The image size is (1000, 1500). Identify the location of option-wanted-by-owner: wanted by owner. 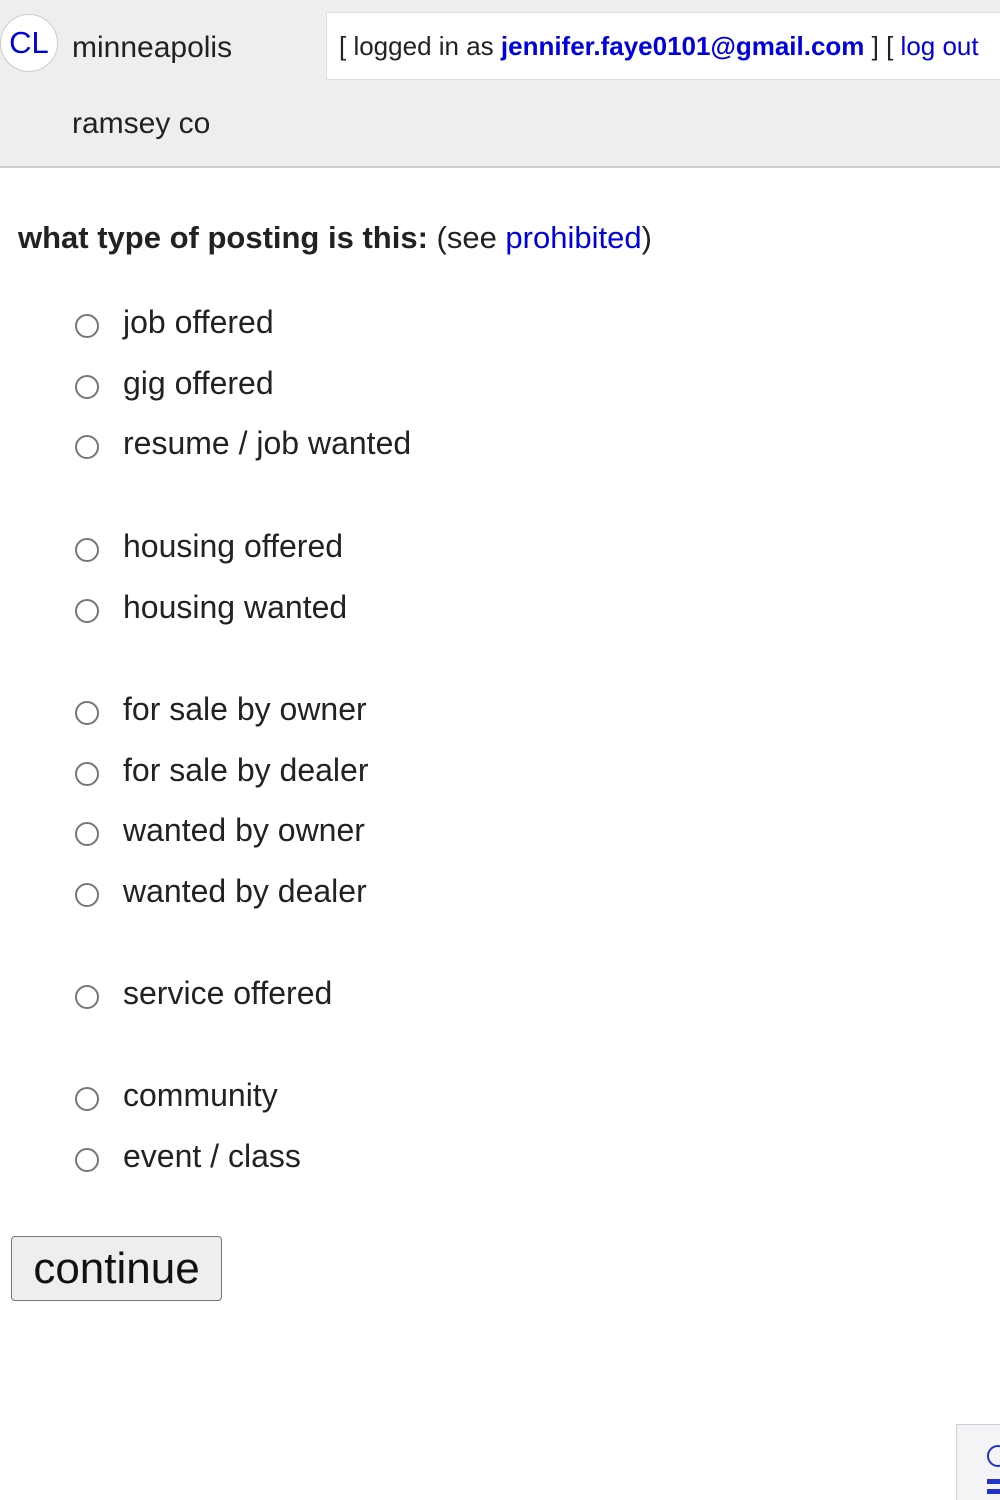
(218, 830).